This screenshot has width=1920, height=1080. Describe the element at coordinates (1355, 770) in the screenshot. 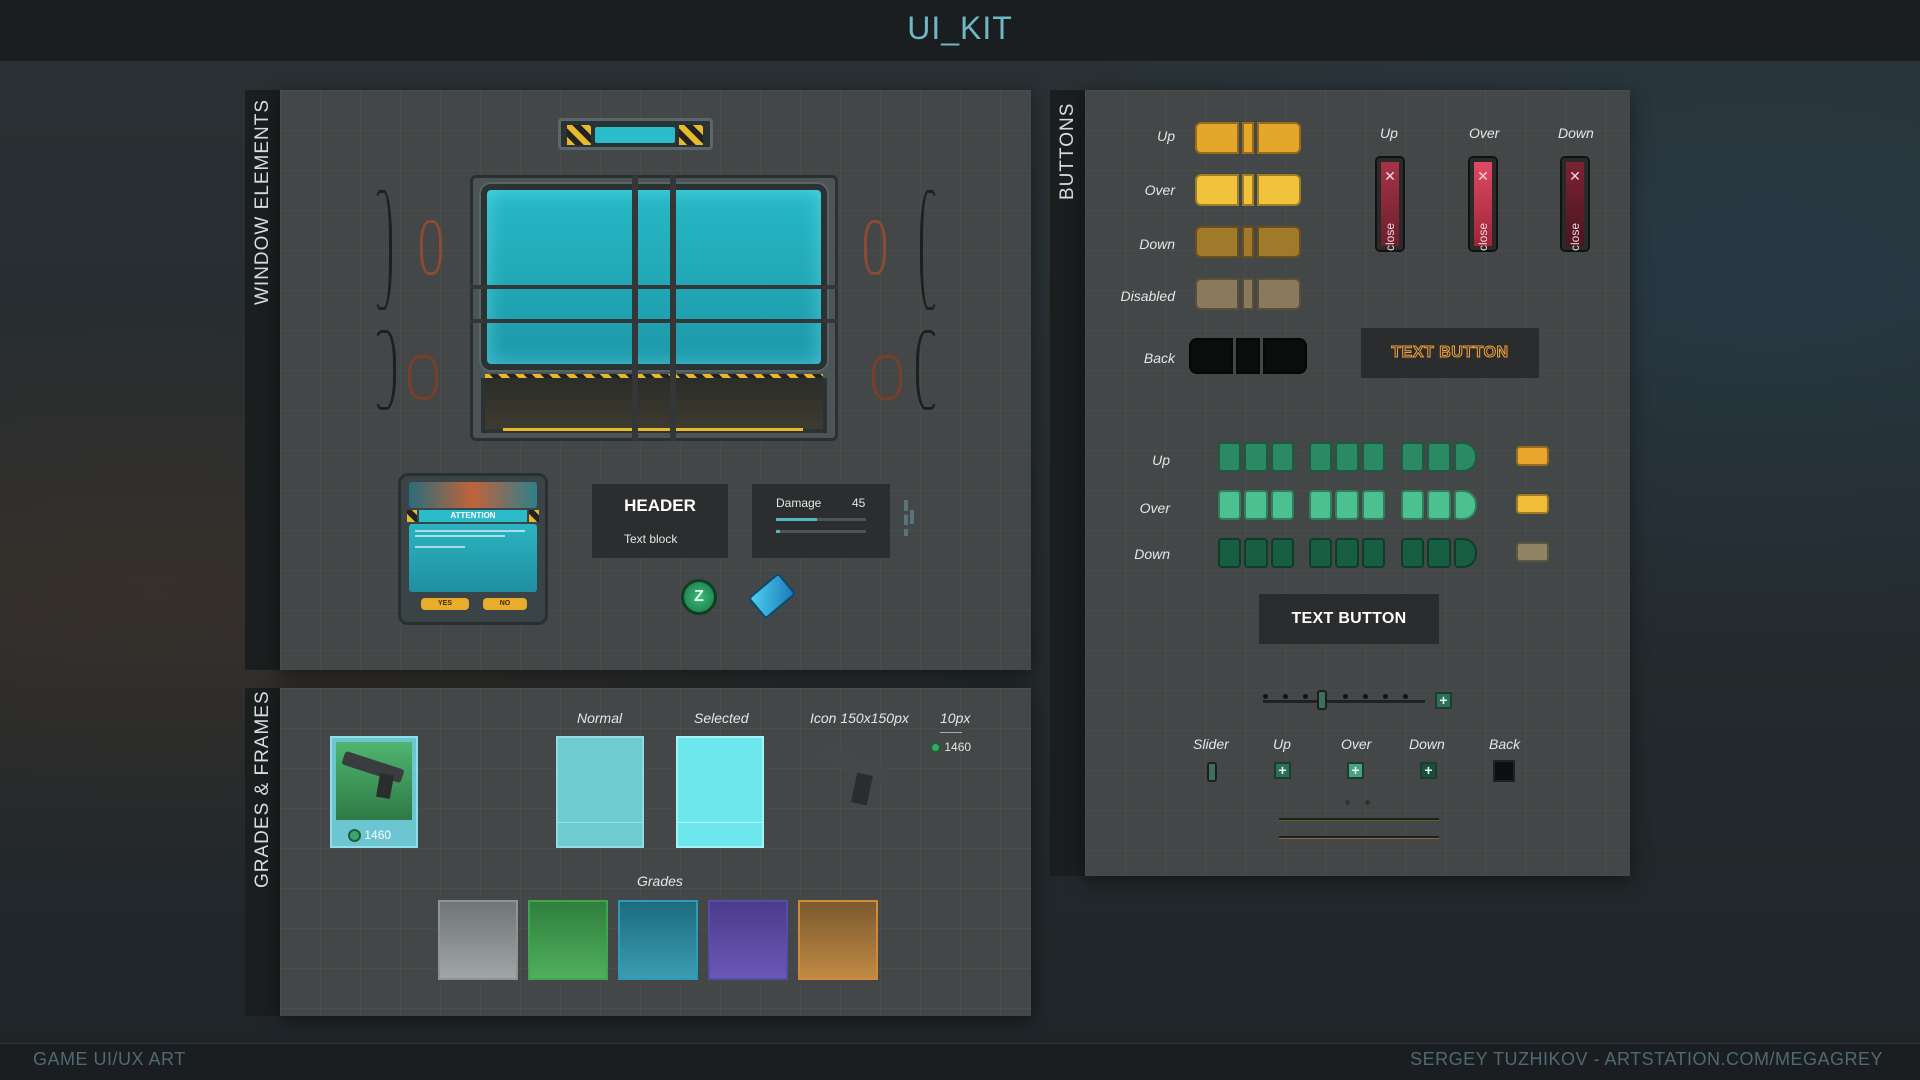

I see `plus-button-over: +` at that location.